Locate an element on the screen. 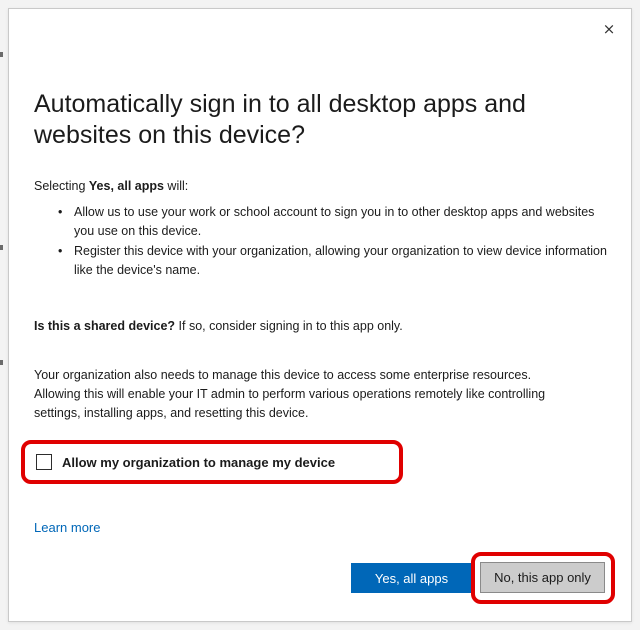 The width and height of the screenshot is (640, 630). yes-all-apps-button: Yes, all apps is located at coordinates (411, 578).